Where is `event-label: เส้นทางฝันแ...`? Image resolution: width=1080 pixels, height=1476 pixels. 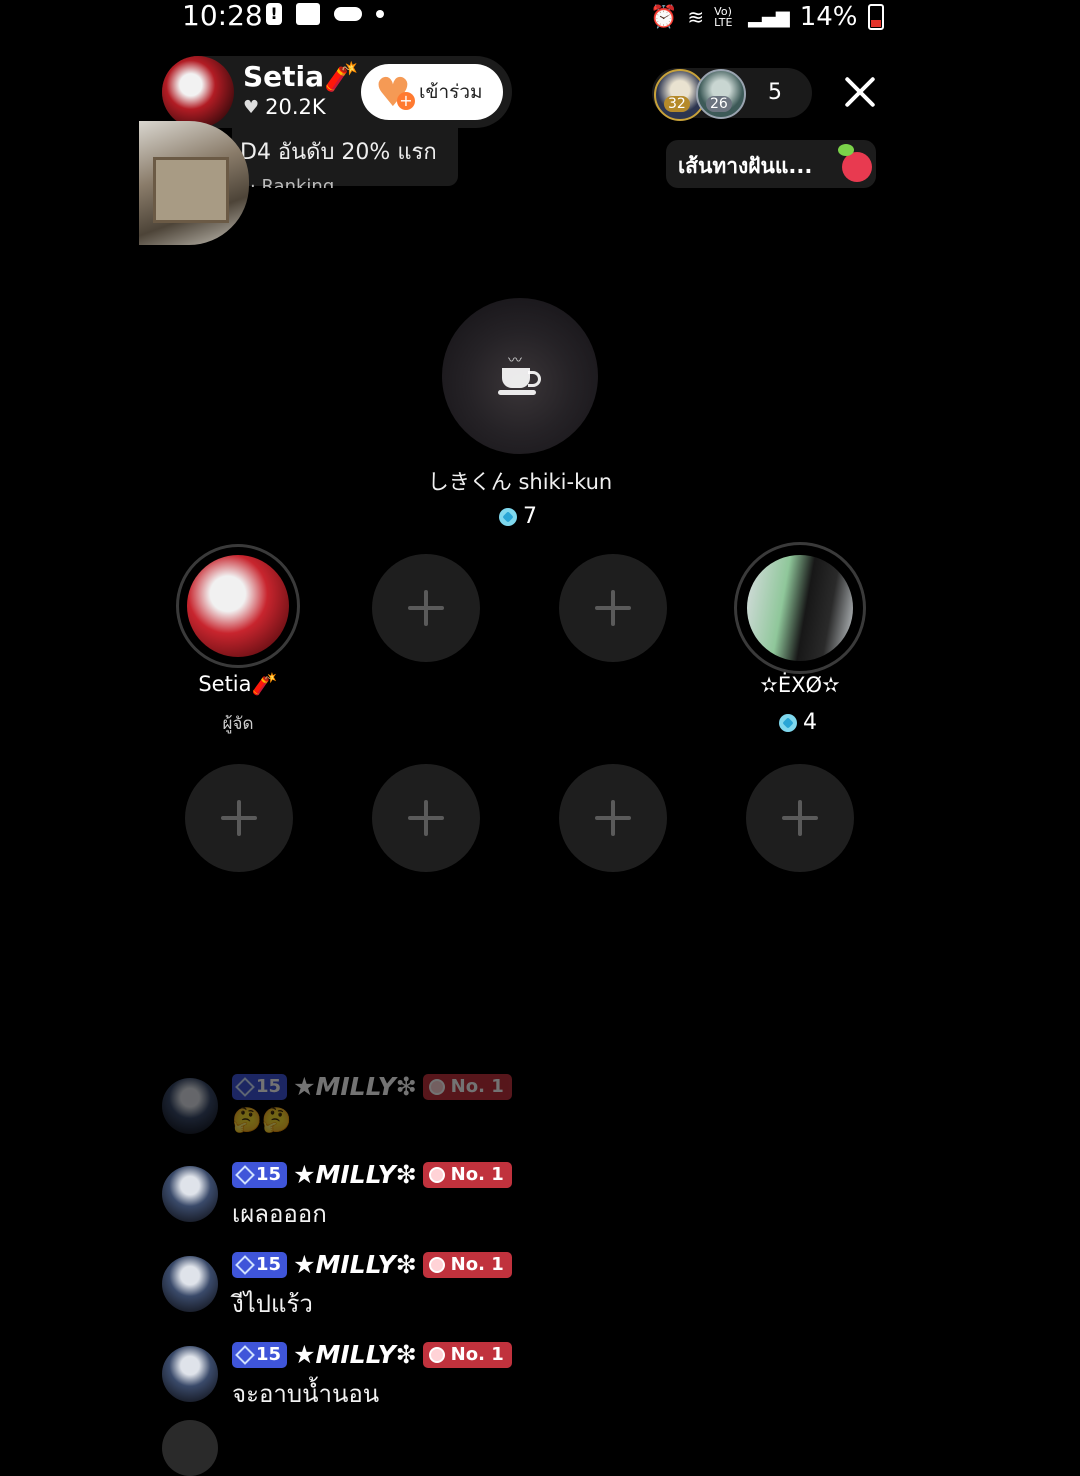 event-label: เส้นทางฝันแ... is located at coordinates (745, 166).